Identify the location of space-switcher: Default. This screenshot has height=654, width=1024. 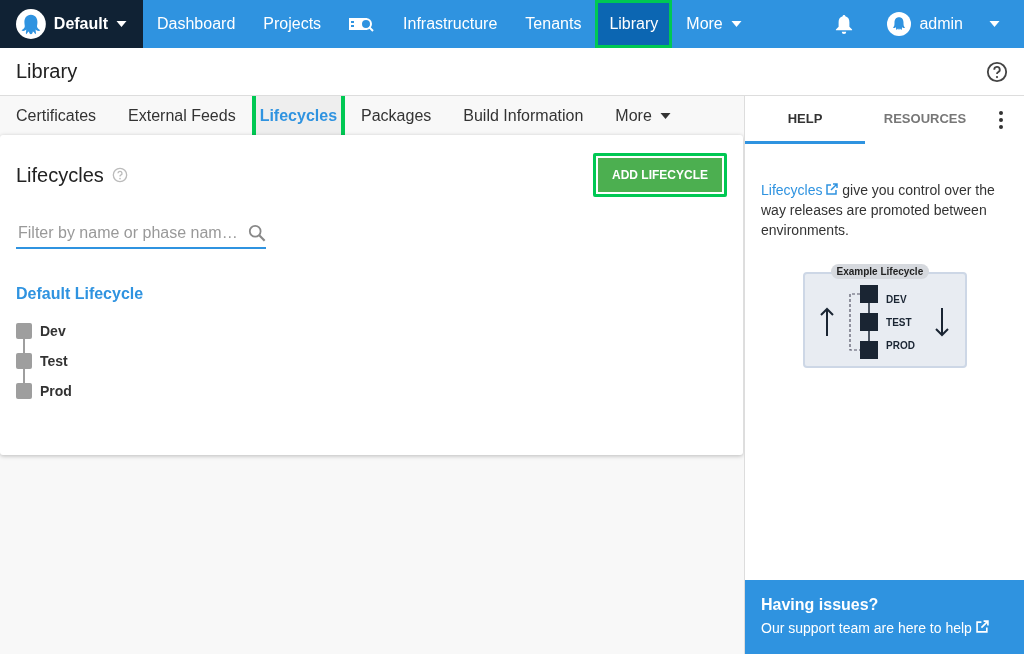
(71, 24).